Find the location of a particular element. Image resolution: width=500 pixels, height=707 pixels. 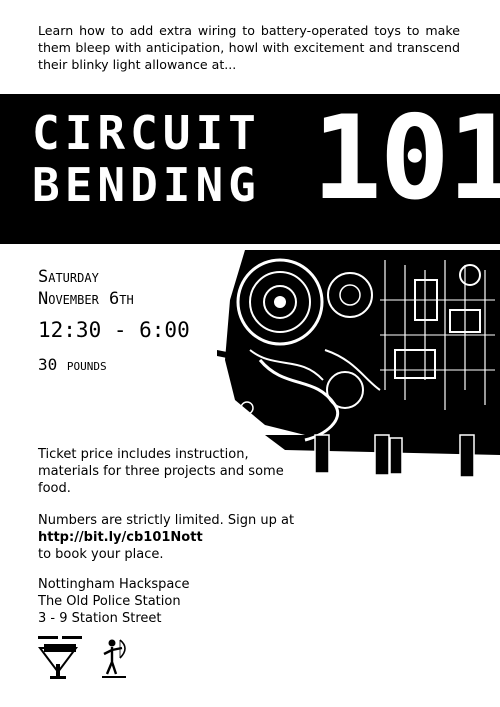

venue-building: The Old Police Station is located at coordinates (109, 601).